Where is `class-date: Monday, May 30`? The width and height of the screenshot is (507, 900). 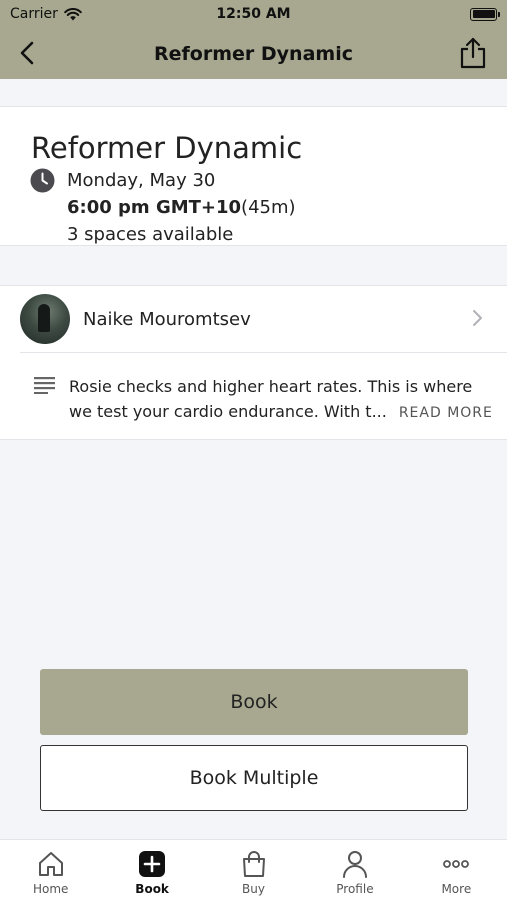 class-date: Monday, May 30 is located at coordinates (141, 180).